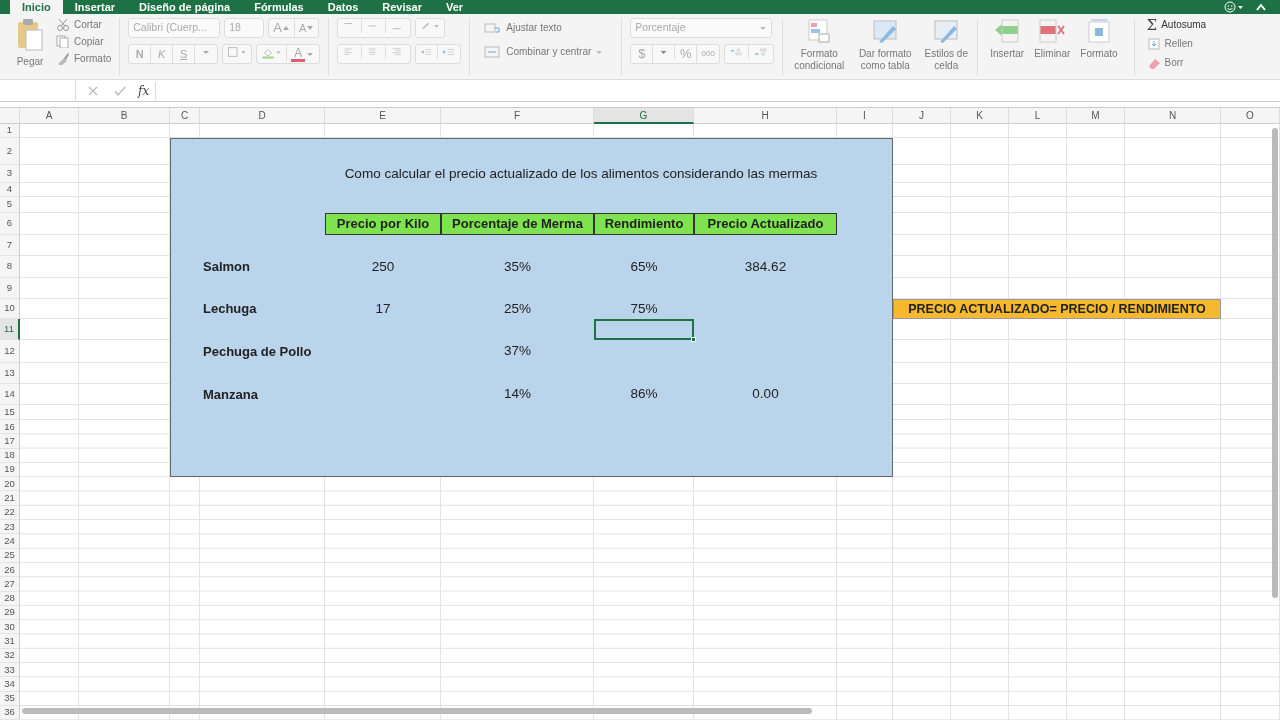 This screenshot has height=720, width=1280. What do you see at coordinates (10, 329) in the screenshot?
I see `row-header: 11` at bounding box center [10, 329].